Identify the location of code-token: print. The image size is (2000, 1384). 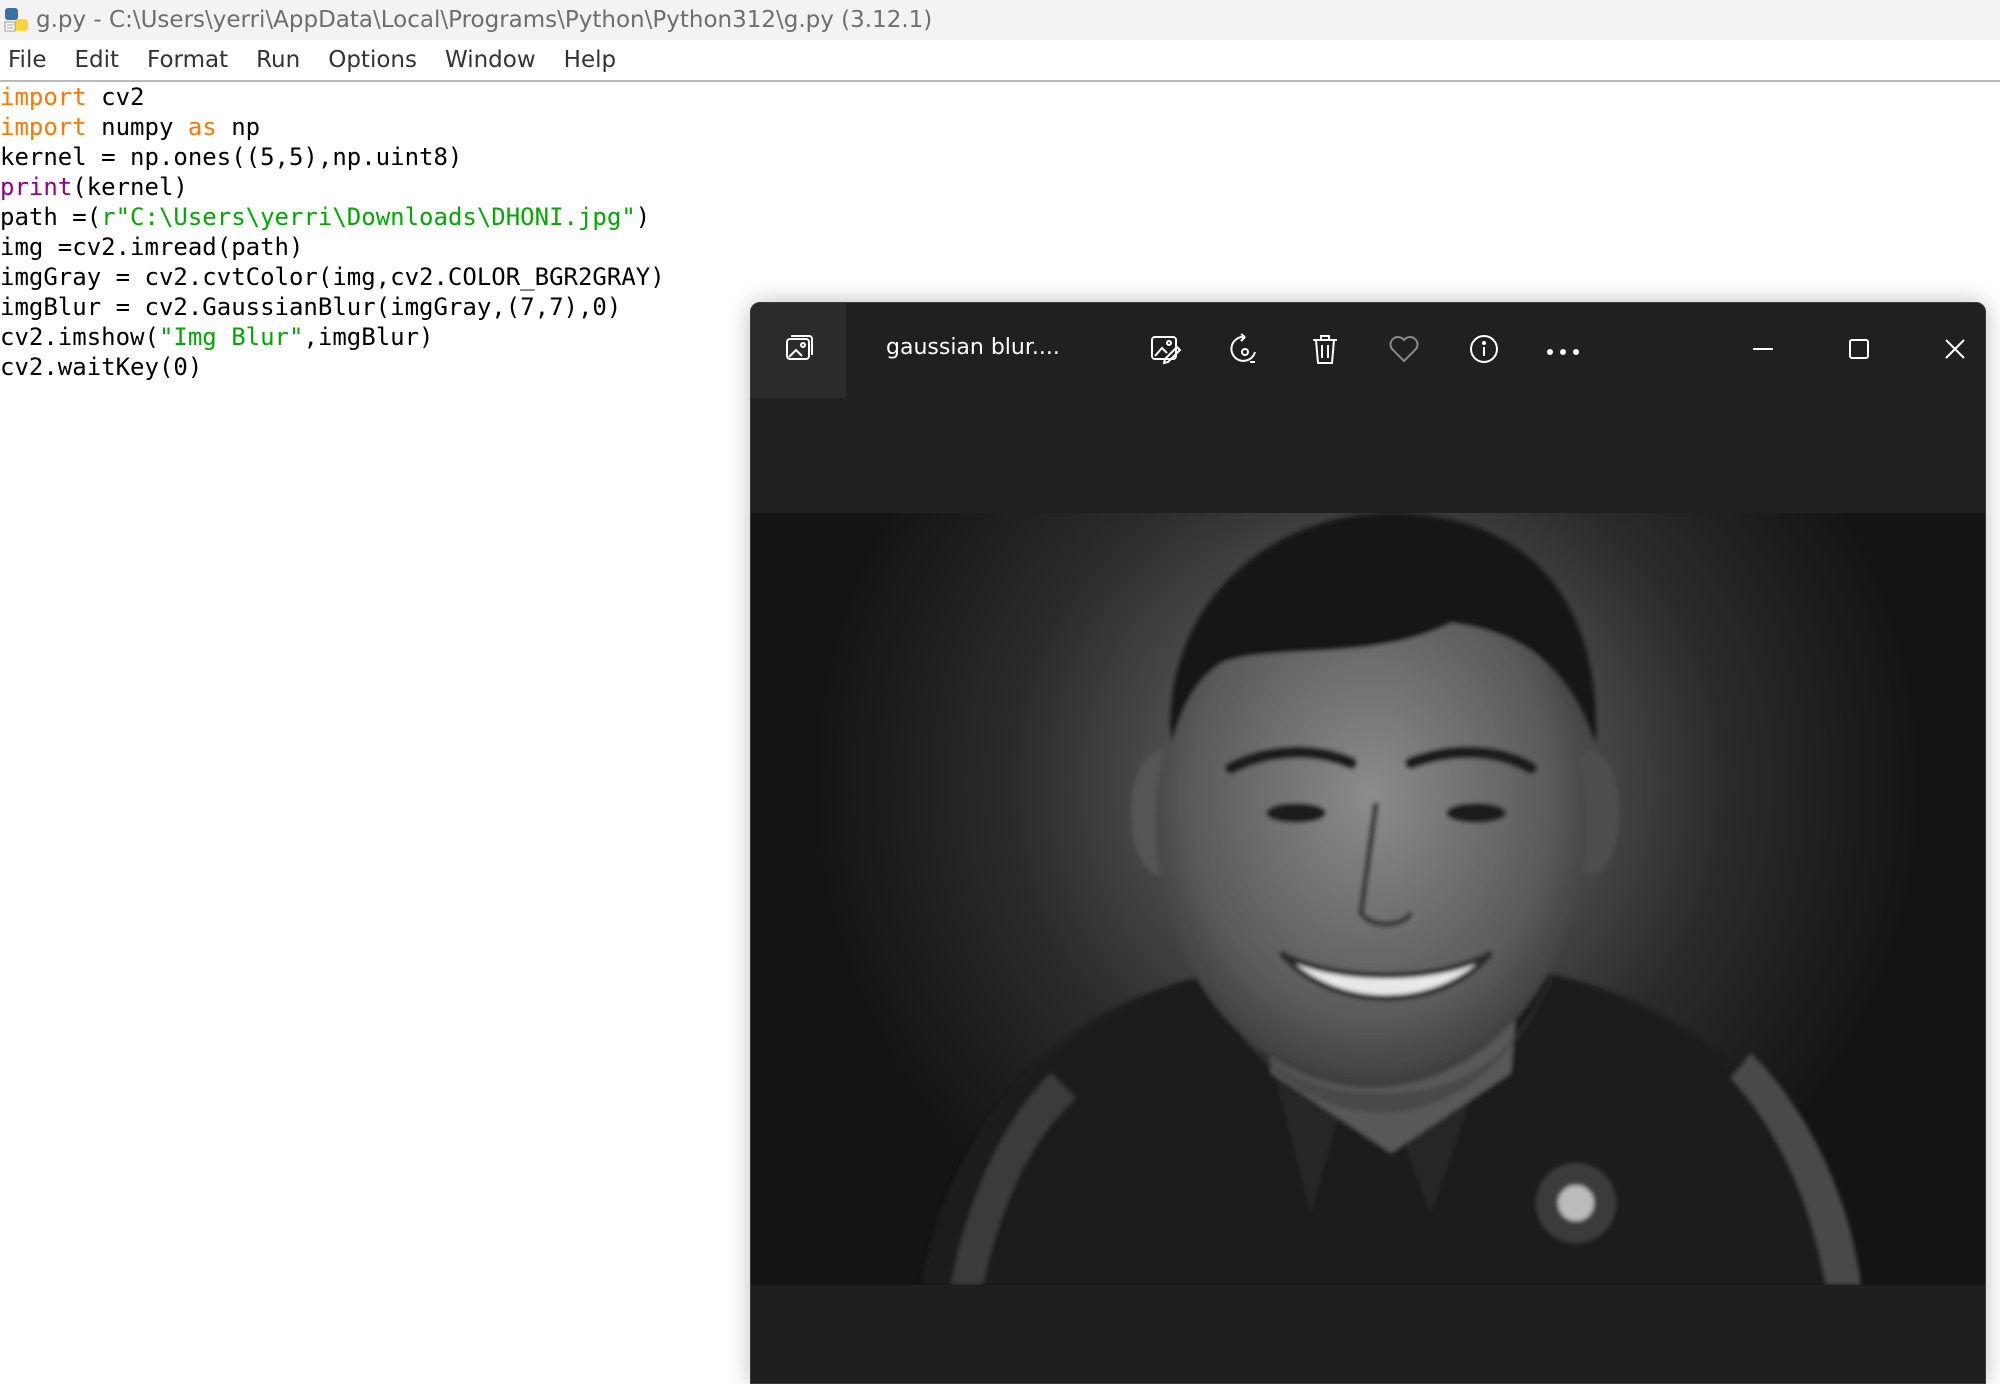
(36, 187).